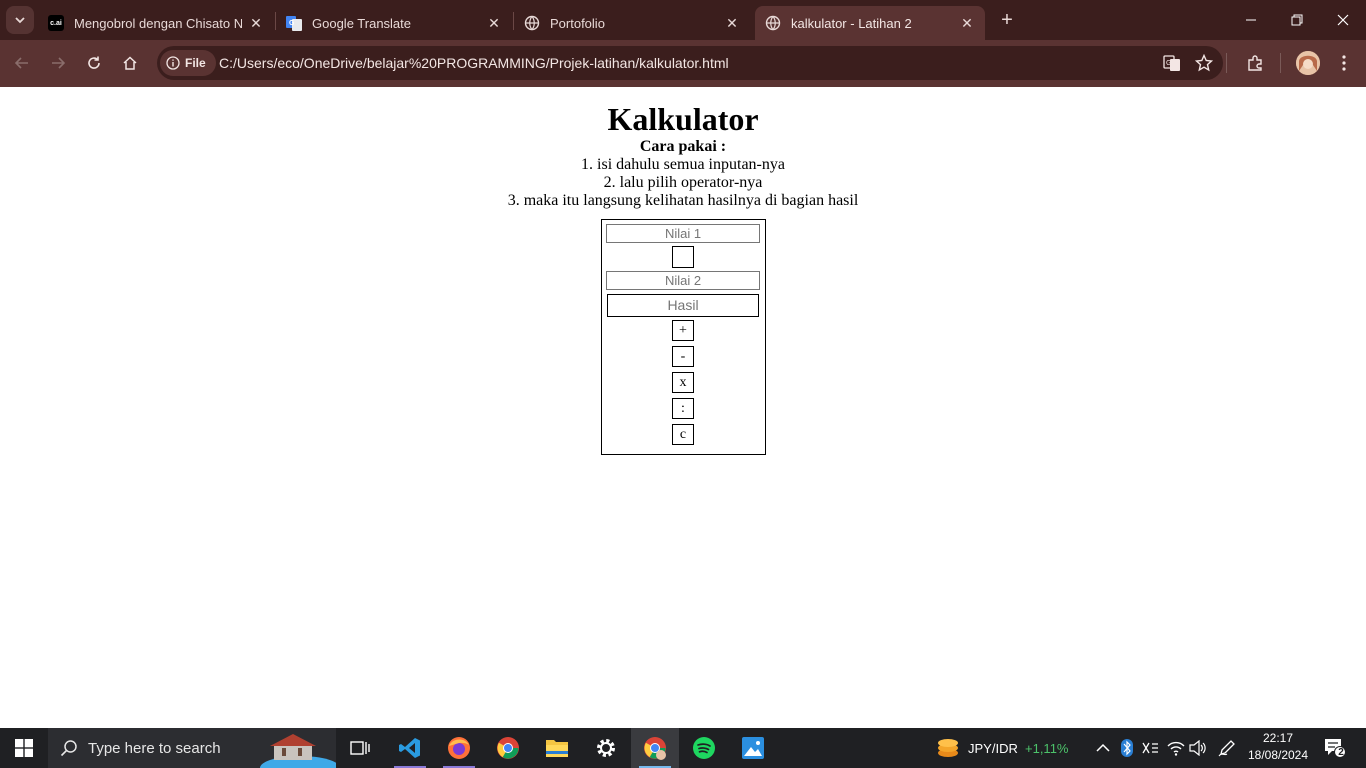 The height and width of the screenshot is (768, 1366). What do you see at coordinates (1176, 748) in the screenshot?
I see `wifi-icon` at bounding box center [1176, 748].